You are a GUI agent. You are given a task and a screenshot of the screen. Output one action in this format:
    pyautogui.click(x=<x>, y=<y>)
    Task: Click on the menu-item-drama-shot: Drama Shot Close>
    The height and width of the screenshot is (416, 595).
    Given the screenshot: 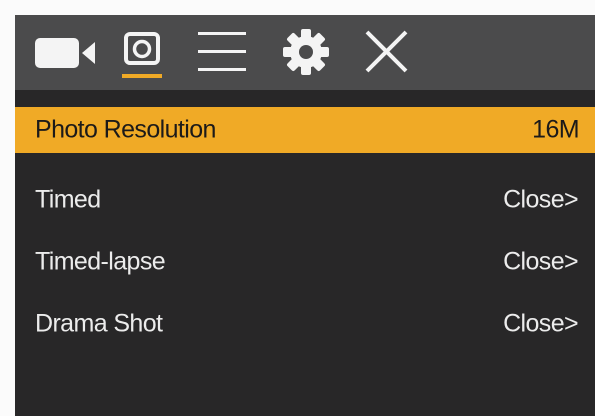 What is the action you would take?
    pyautogui.click(x=305, y=324)
    